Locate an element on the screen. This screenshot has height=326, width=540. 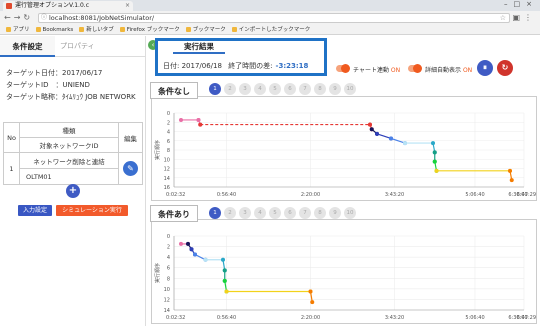
favicon-icon is located at coordinates (9, 6).